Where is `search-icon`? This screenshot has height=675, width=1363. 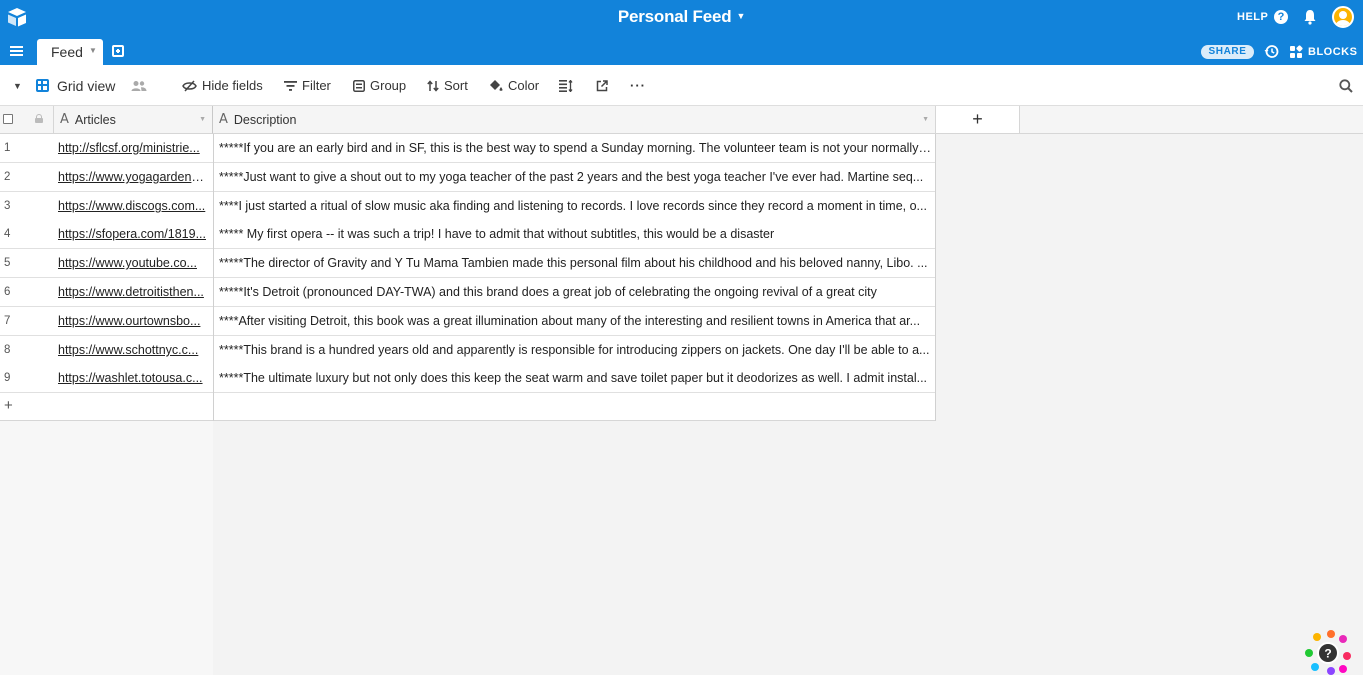
search-icon is located at coordinates (1346, 85).